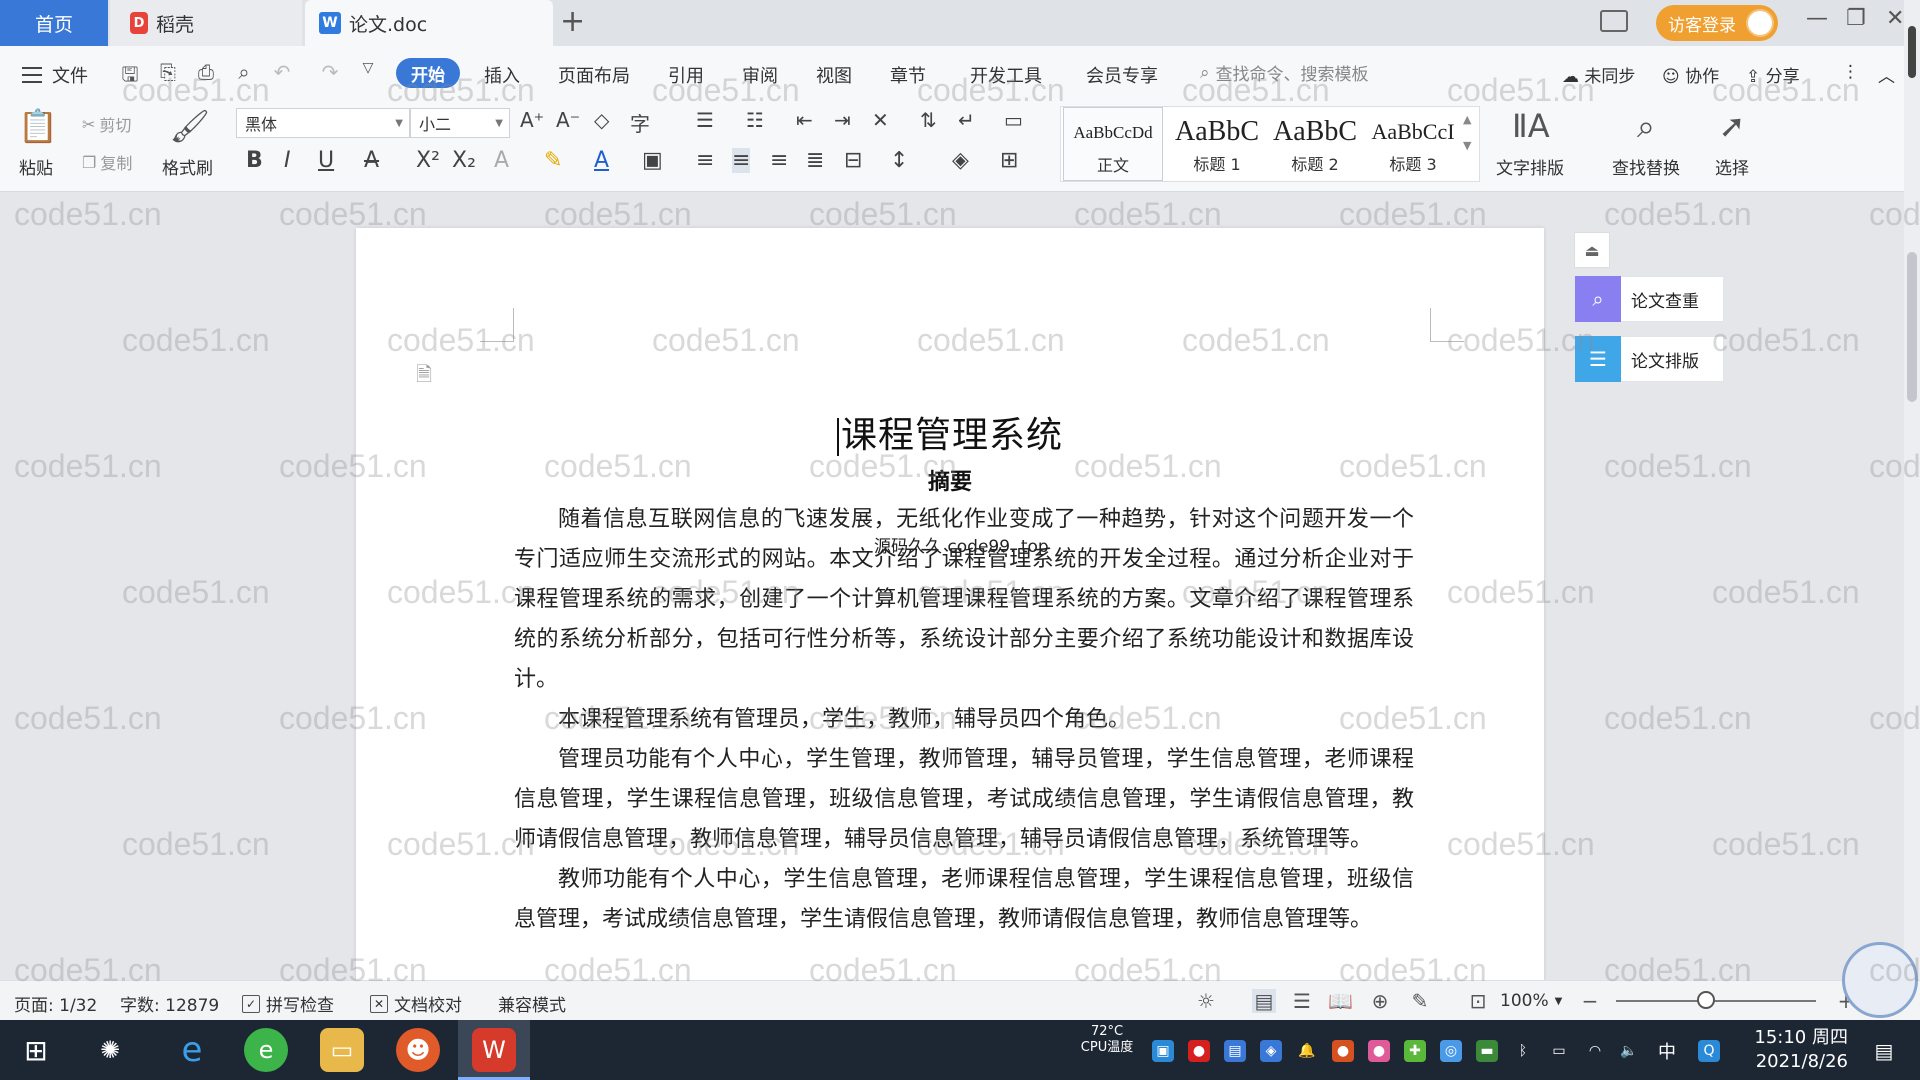 The height and width of the screenshot is (1080, 1920). What do you see at coordinates (1667, 1051) in the screenshot?
I see `input-method-indicator: 中` at bounding box center [1667, 1051].